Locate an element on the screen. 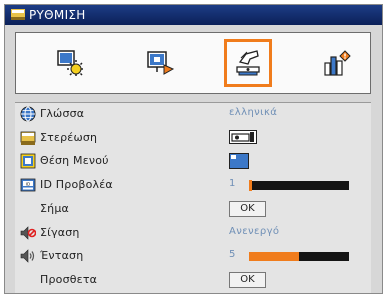  projector-id-slider-thumb is located at coordinates (250, 185).